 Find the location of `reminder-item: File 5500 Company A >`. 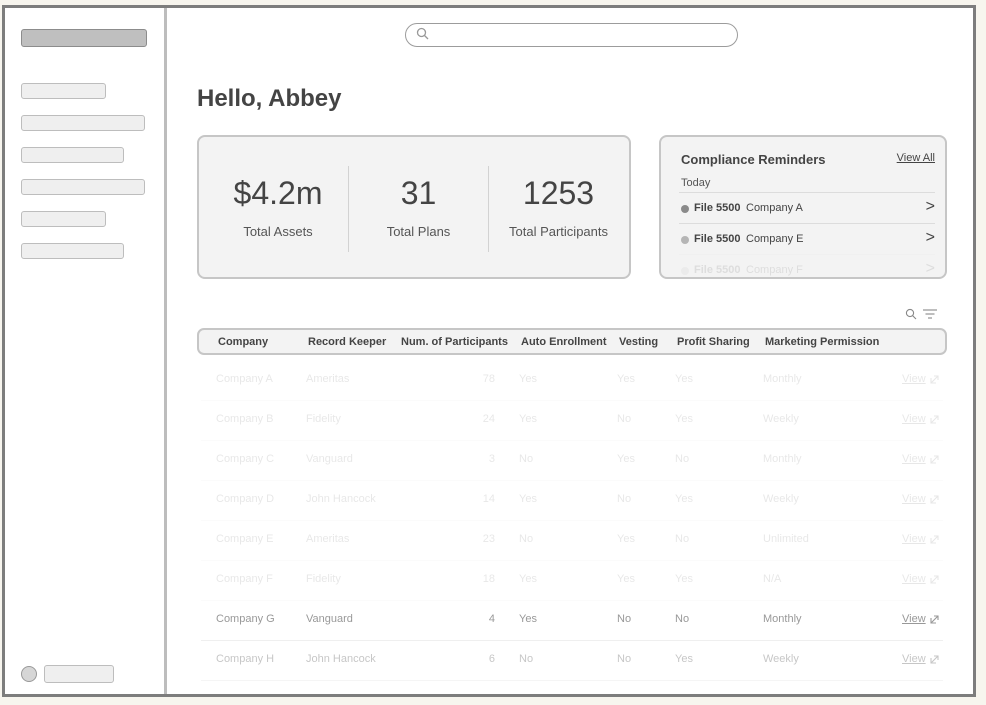

reminder-item: File 5500 Company A > is located at coordinates (807, 208).